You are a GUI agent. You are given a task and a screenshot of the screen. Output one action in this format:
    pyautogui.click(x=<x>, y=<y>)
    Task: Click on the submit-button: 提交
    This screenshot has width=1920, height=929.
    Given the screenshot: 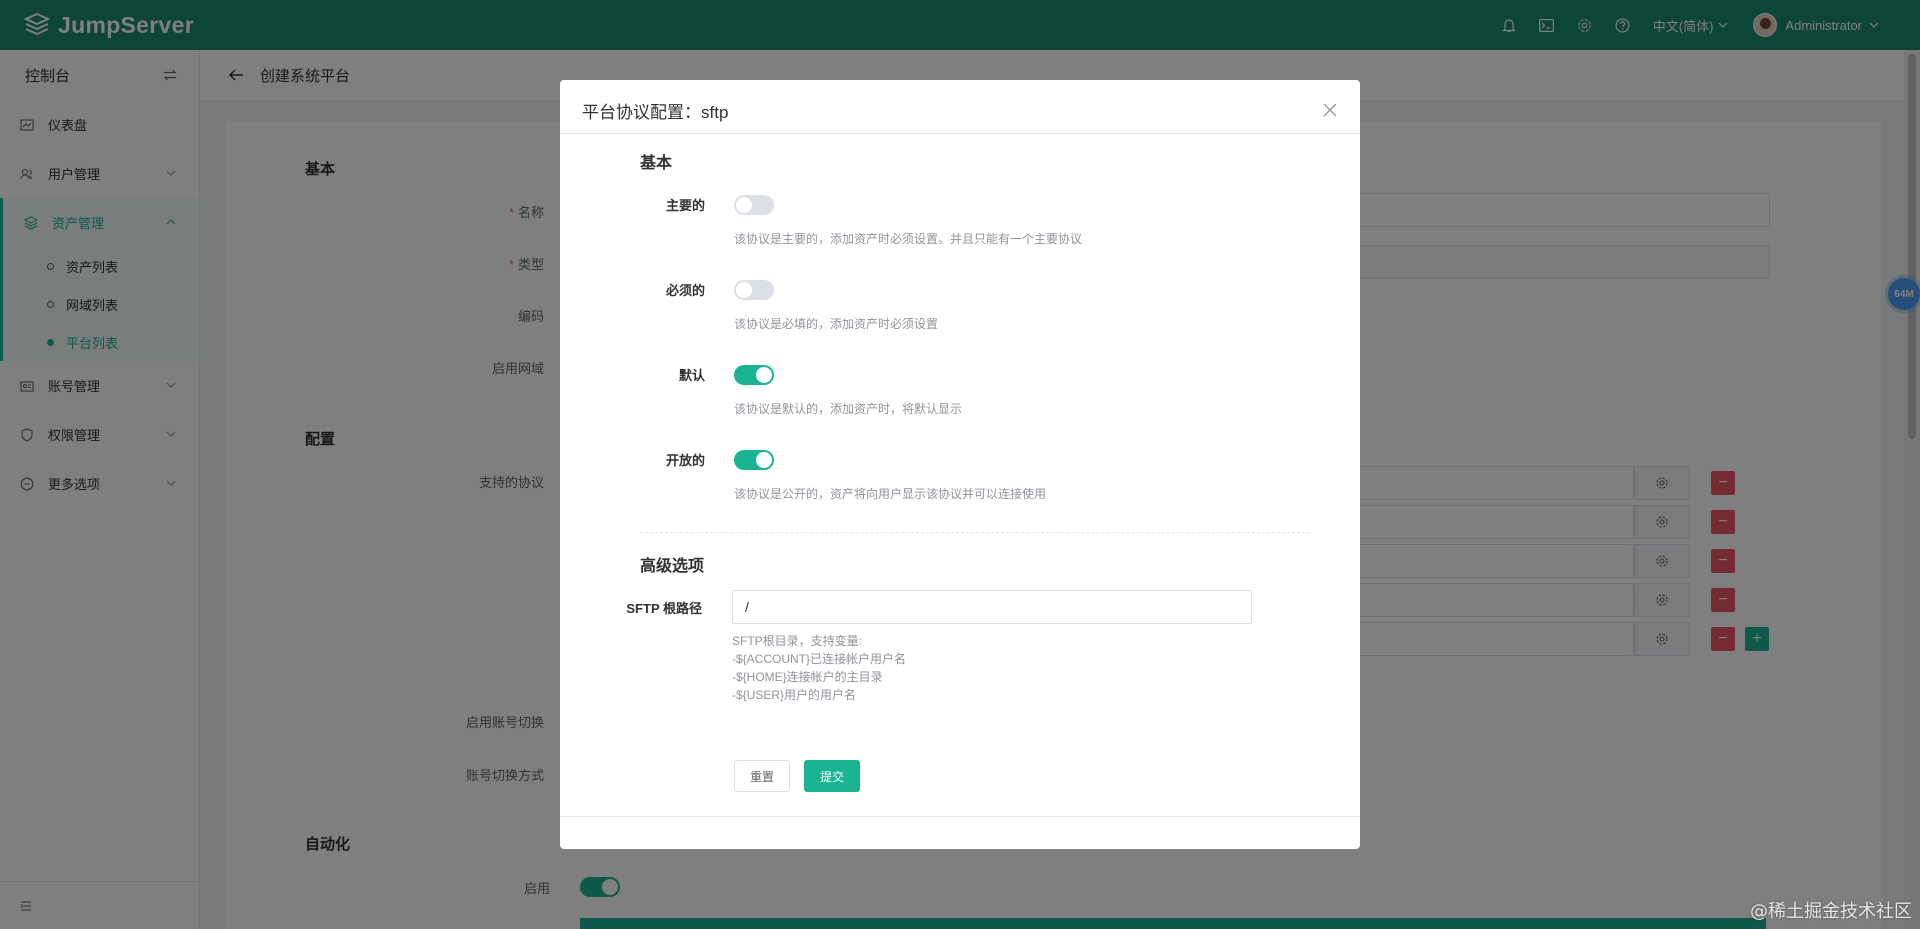 What is the action you would take?
    pyautogui.click(x=832, y=776)
    